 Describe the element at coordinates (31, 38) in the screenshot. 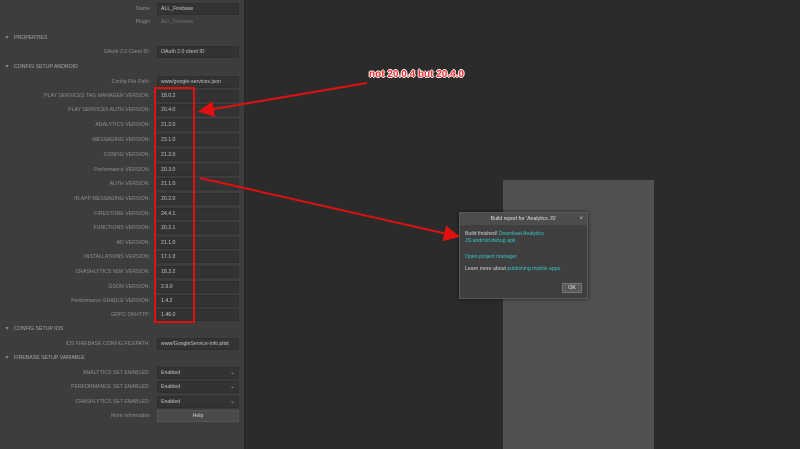

I see `section-properties-title: PROPERTIES` at that location.